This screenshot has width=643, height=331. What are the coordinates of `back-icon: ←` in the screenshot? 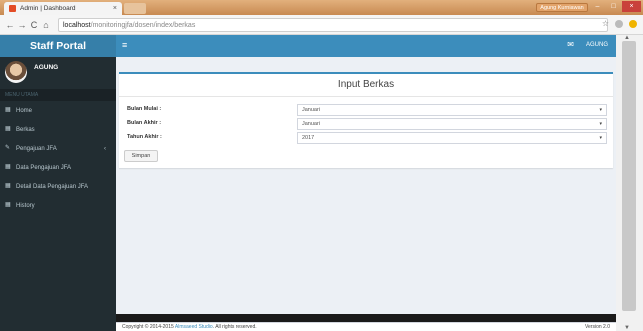 It's located at (10, 25).